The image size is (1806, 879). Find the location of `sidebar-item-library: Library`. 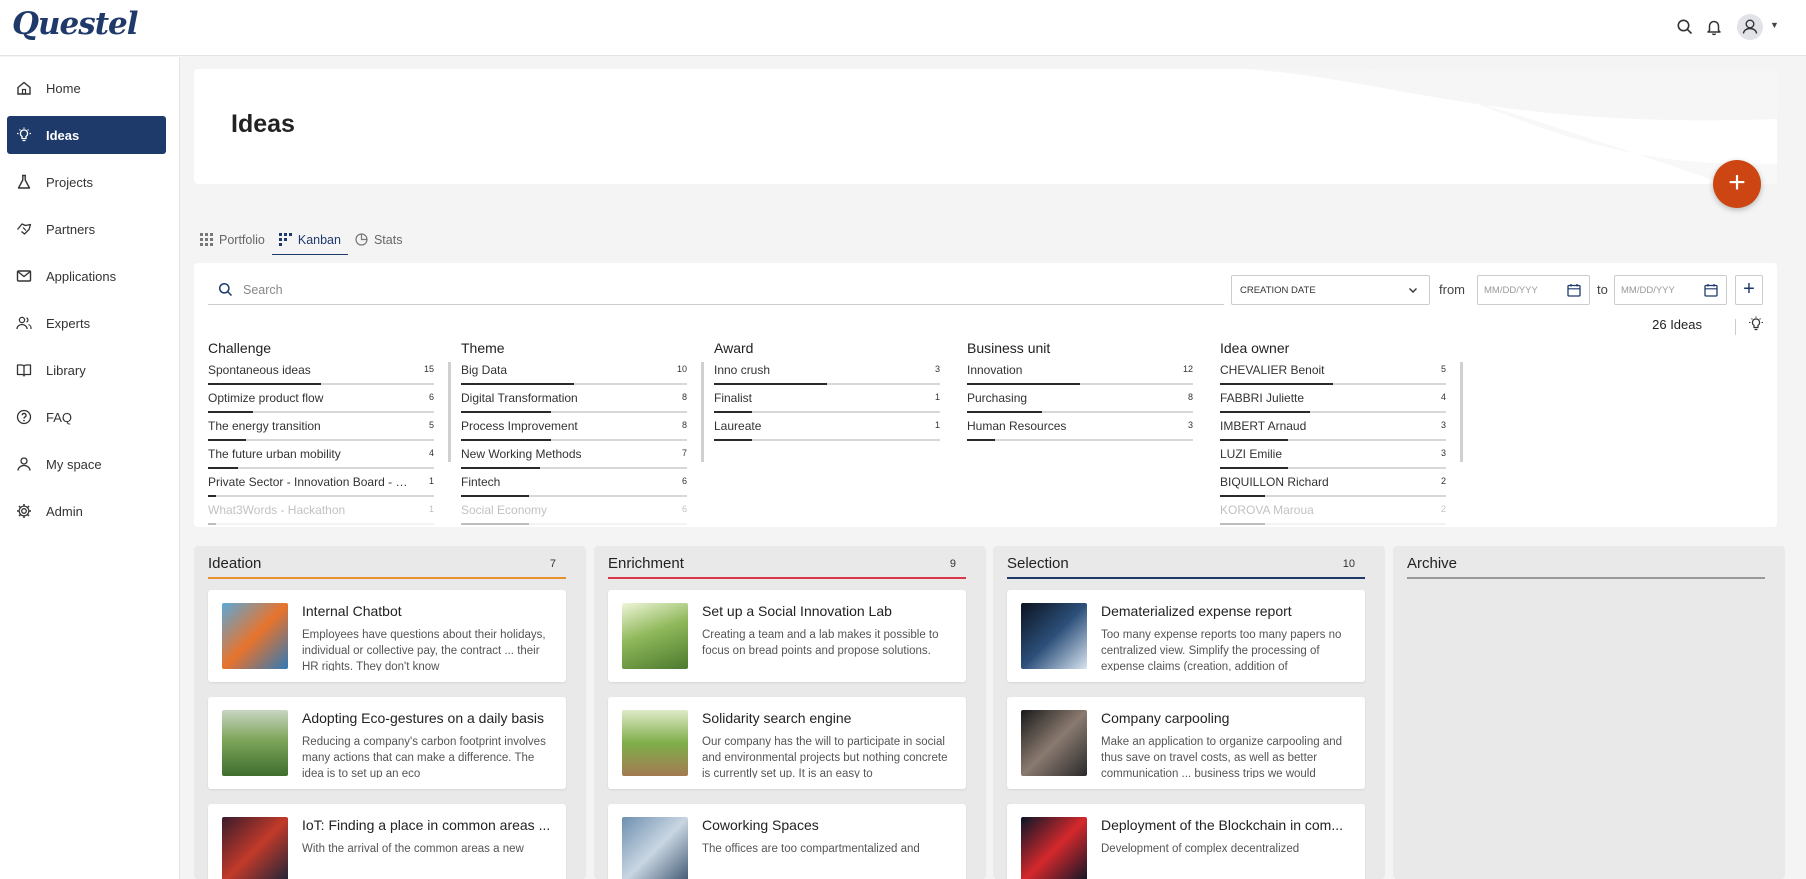

sidebar-item-library: Library is located at coordinates (86, 370).